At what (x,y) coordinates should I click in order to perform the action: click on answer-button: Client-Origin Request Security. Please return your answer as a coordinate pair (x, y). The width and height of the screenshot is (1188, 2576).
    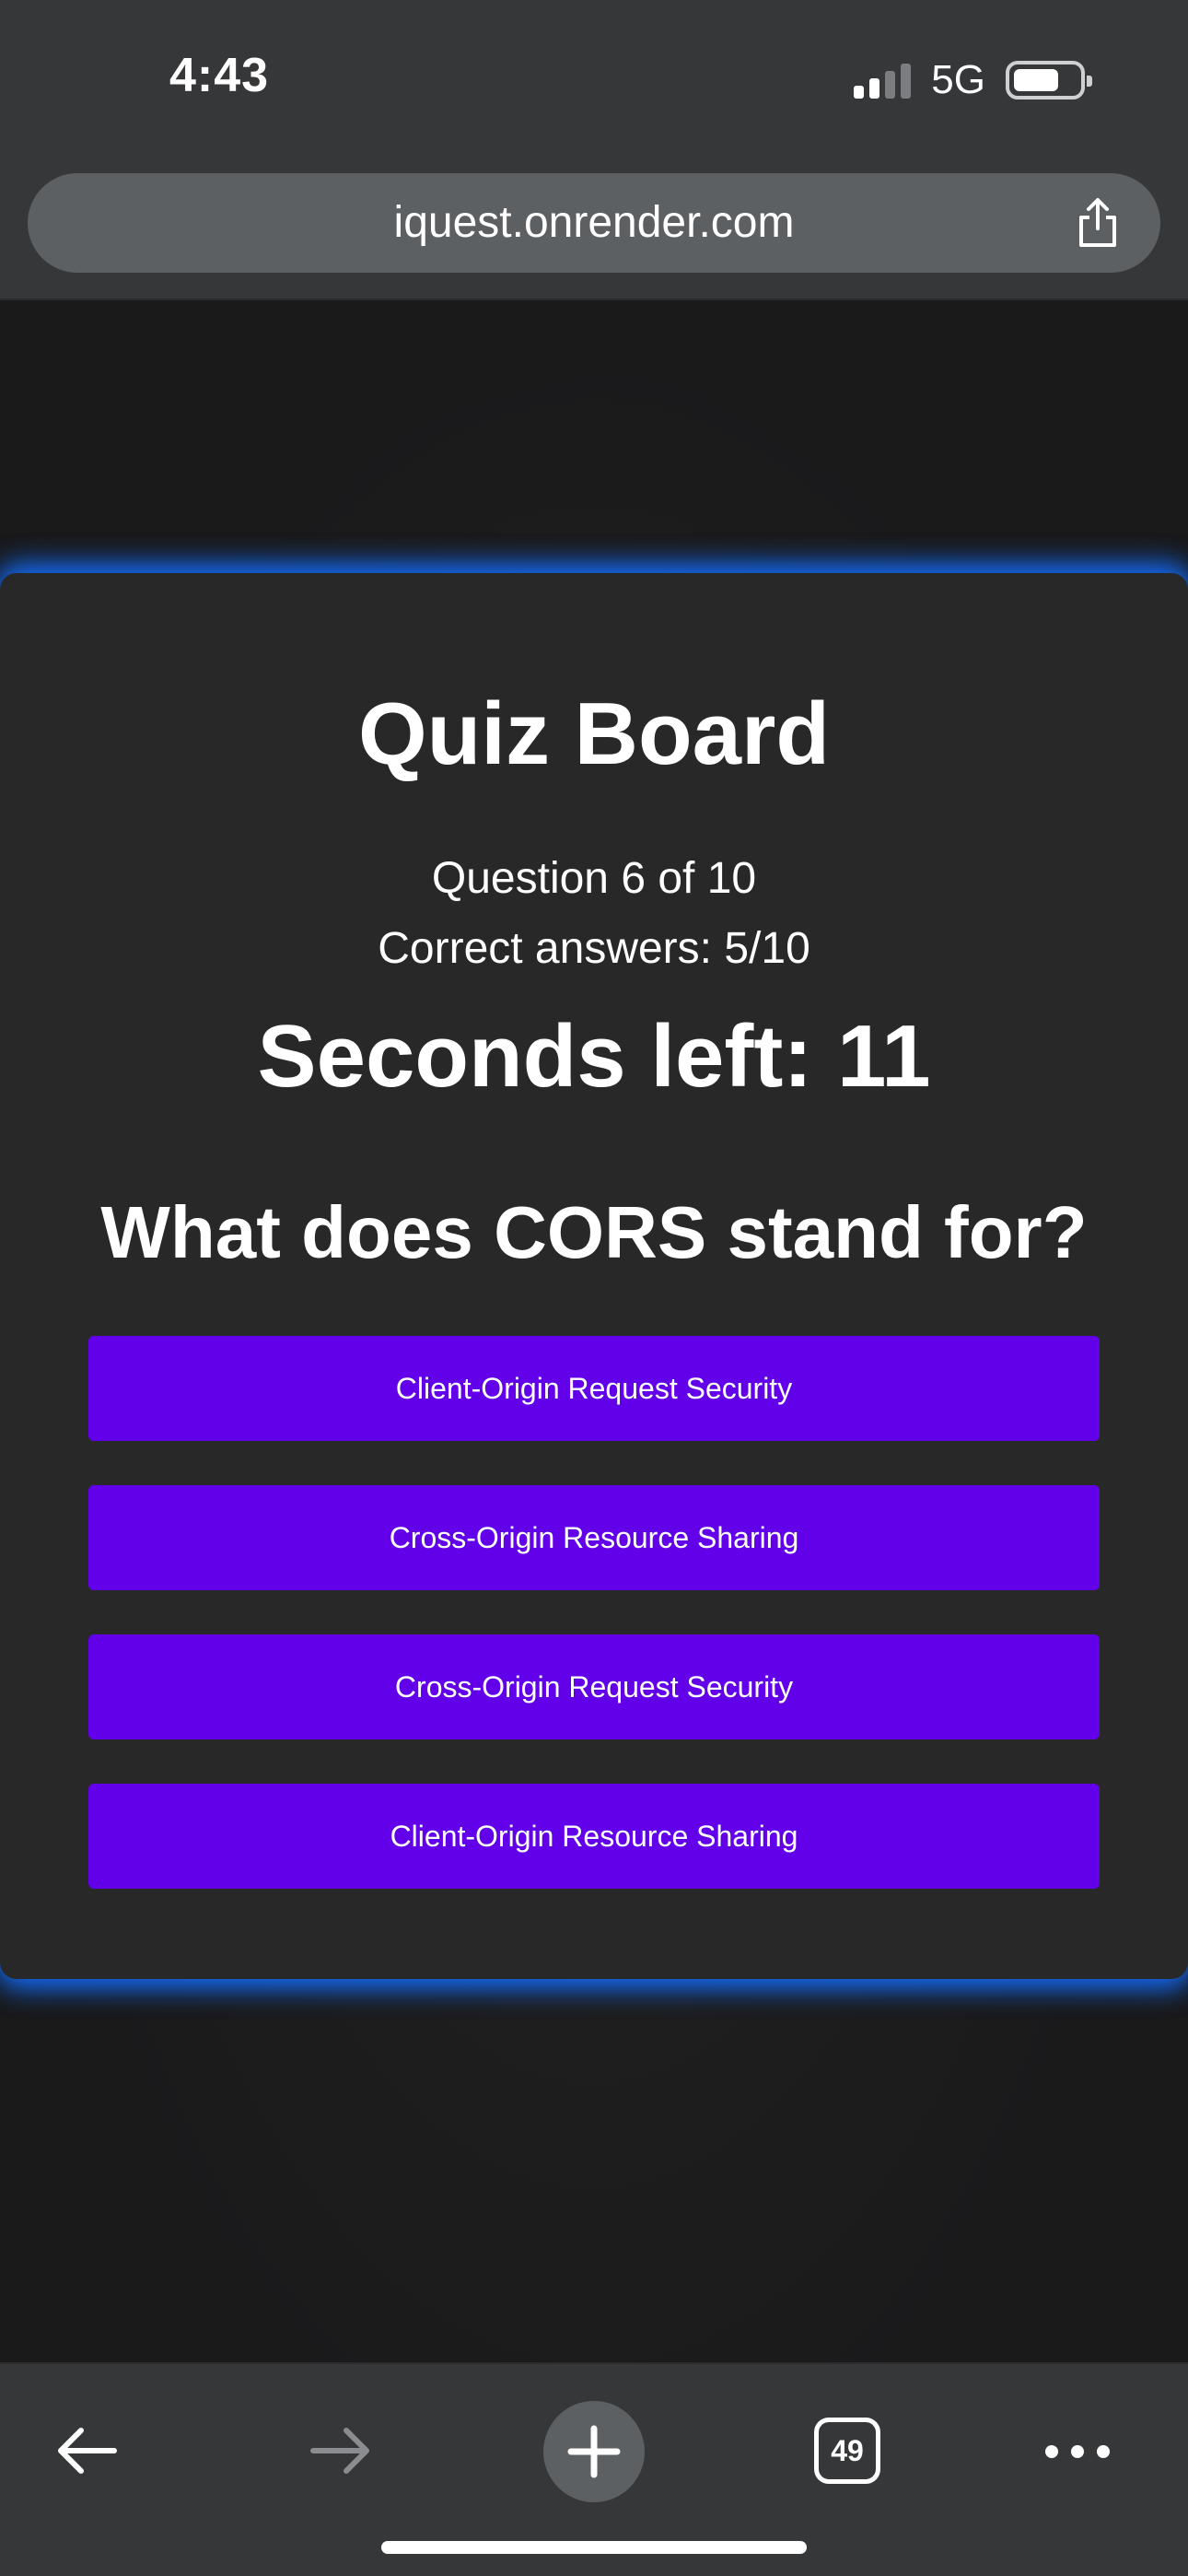
    Looking at the image, I should click on (594, 1388).